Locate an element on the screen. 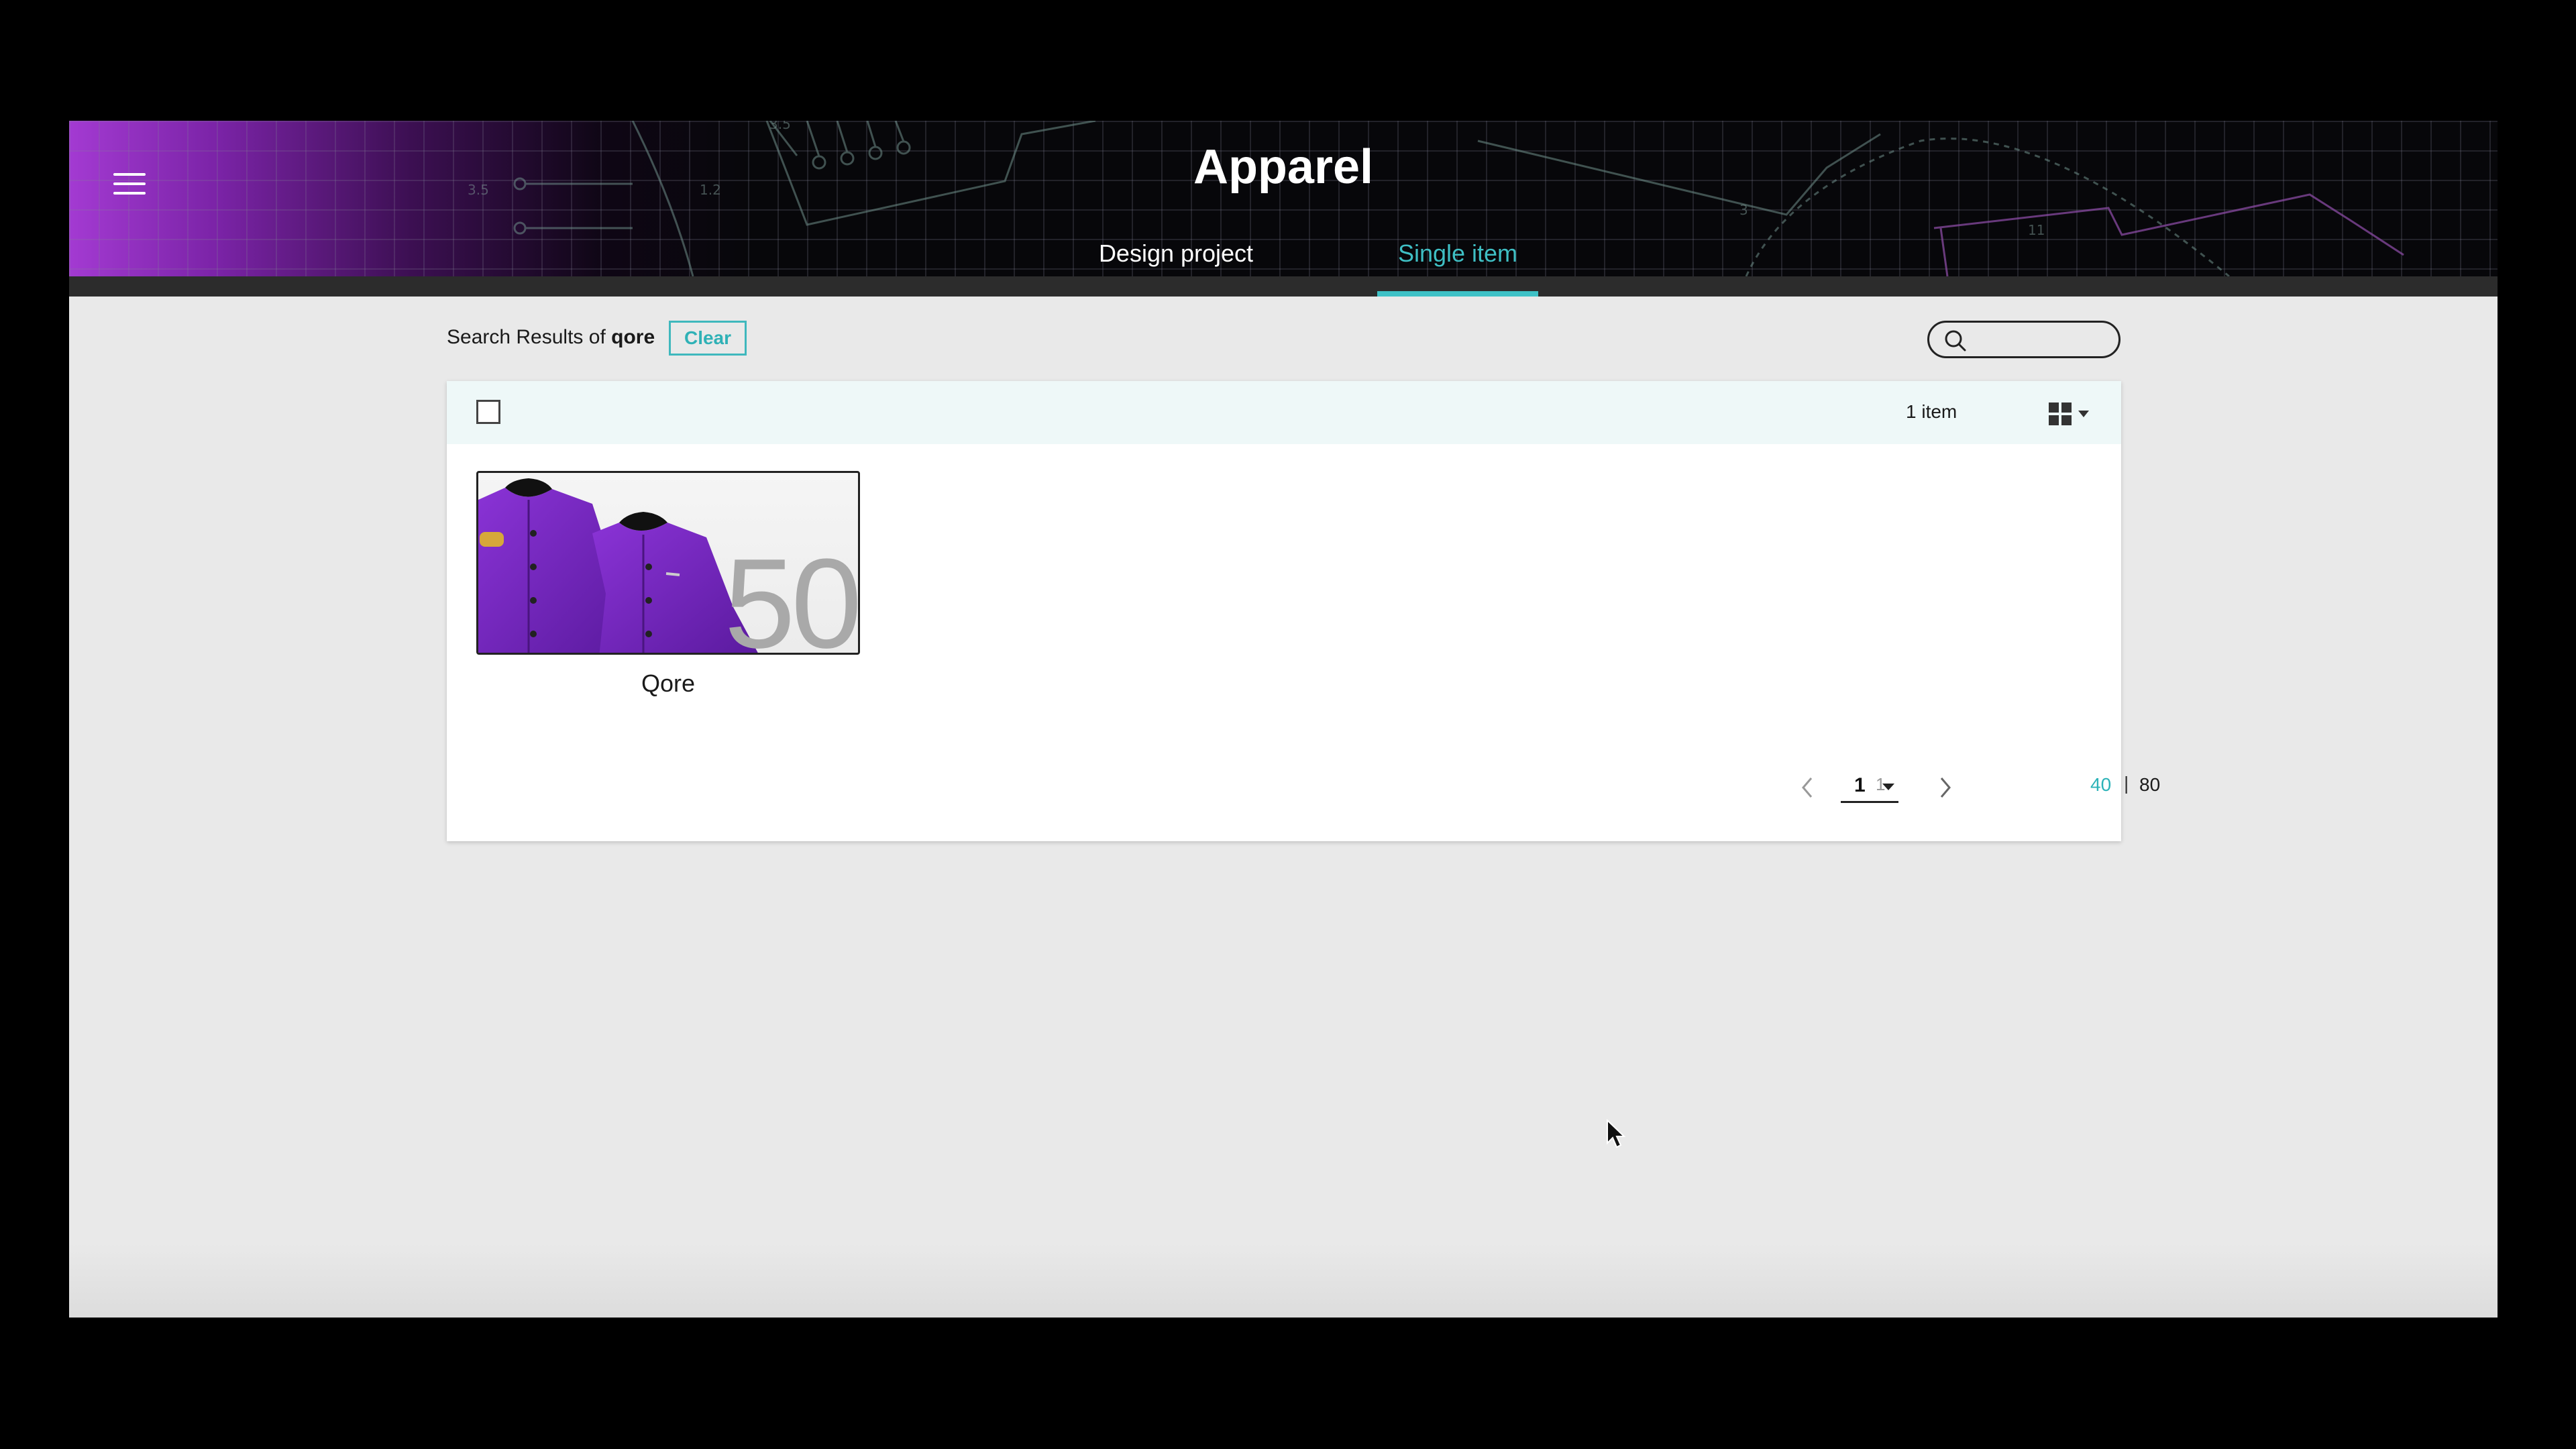 This screenshot has height=1449, width=2576. search-input is located at coordinates (2039, 340).